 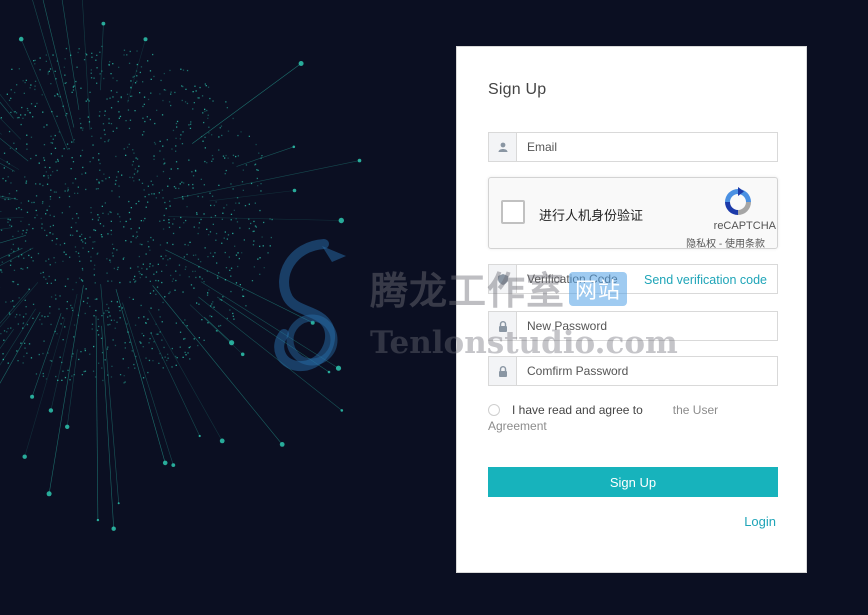 What do you see at coordinates (310, 305) in the screenshot?
I see `watermark-dragon-logo` at bounding box center [310, 305].